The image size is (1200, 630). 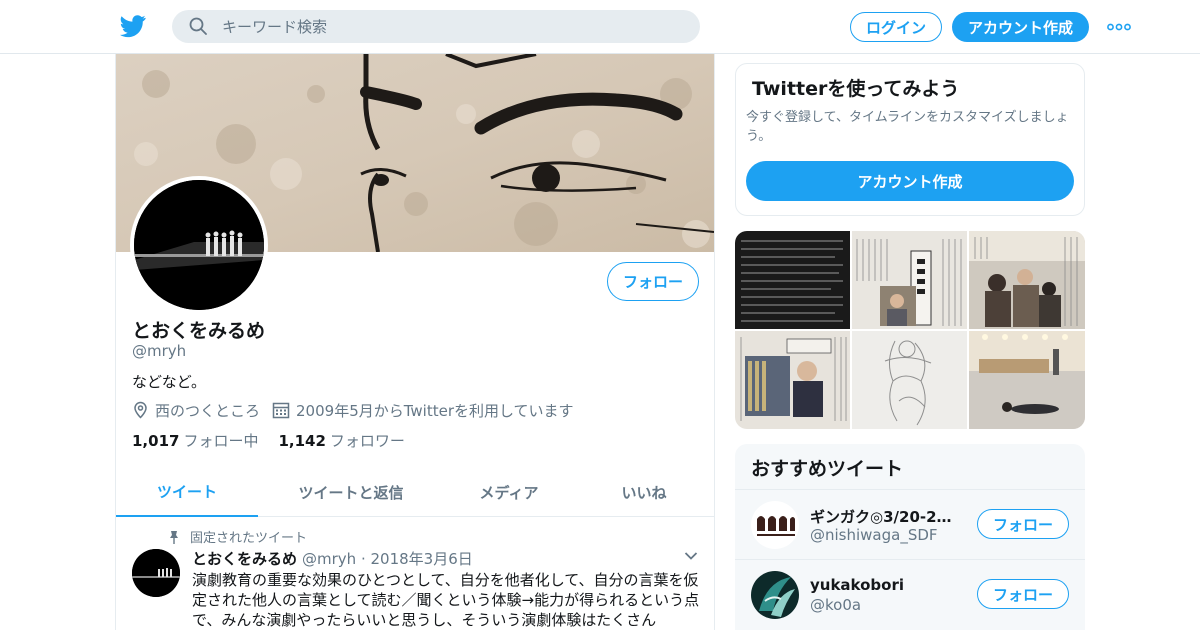 I want to click on following-label: フォロー中, so click(x=221, y=441).